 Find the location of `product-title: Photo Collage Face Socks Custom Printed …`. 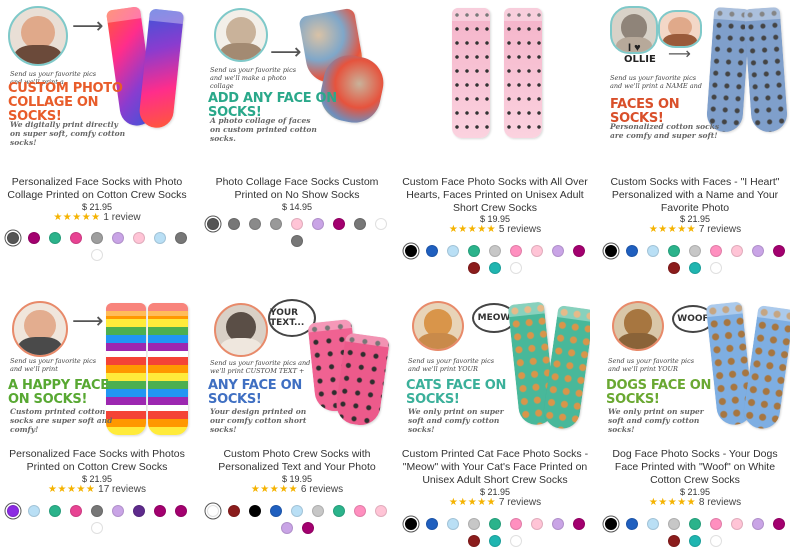

product-title: Photo Collage Face Socks Custom Printed … is located at coordinates (297, 189).